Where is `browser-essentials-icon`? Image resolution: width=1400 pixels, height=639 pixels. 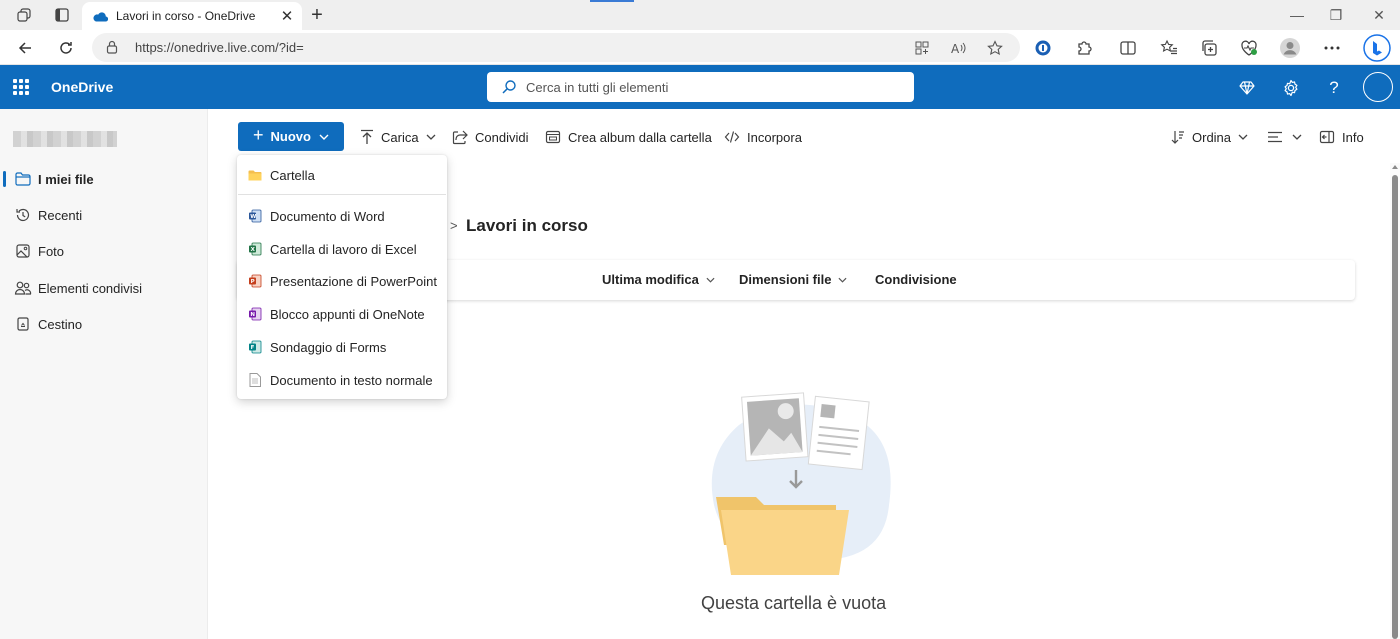 browser-essentials-icon is located at coordinates (1249, 48).